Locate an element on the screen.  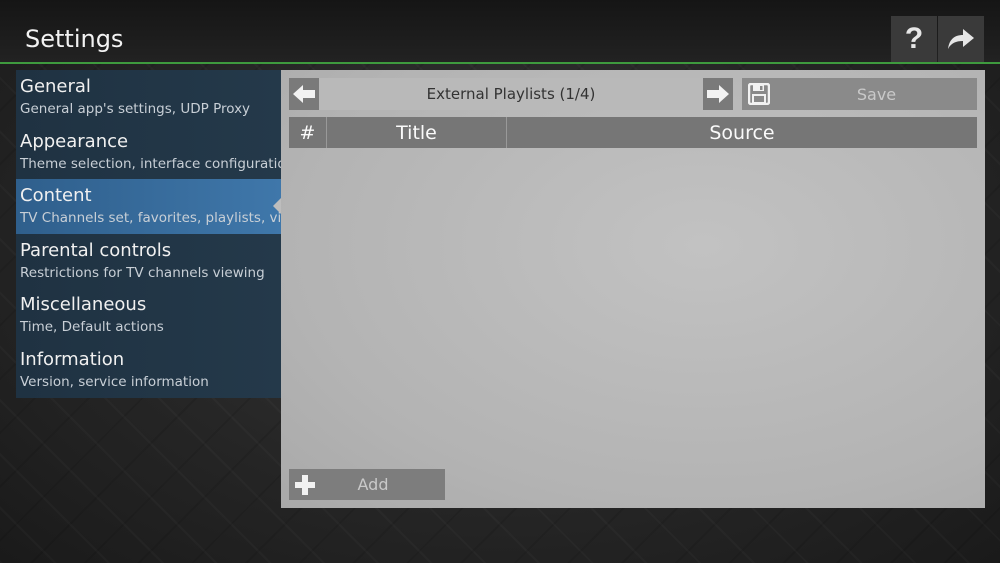
help-button: ? is located at coordinates (914, 39).